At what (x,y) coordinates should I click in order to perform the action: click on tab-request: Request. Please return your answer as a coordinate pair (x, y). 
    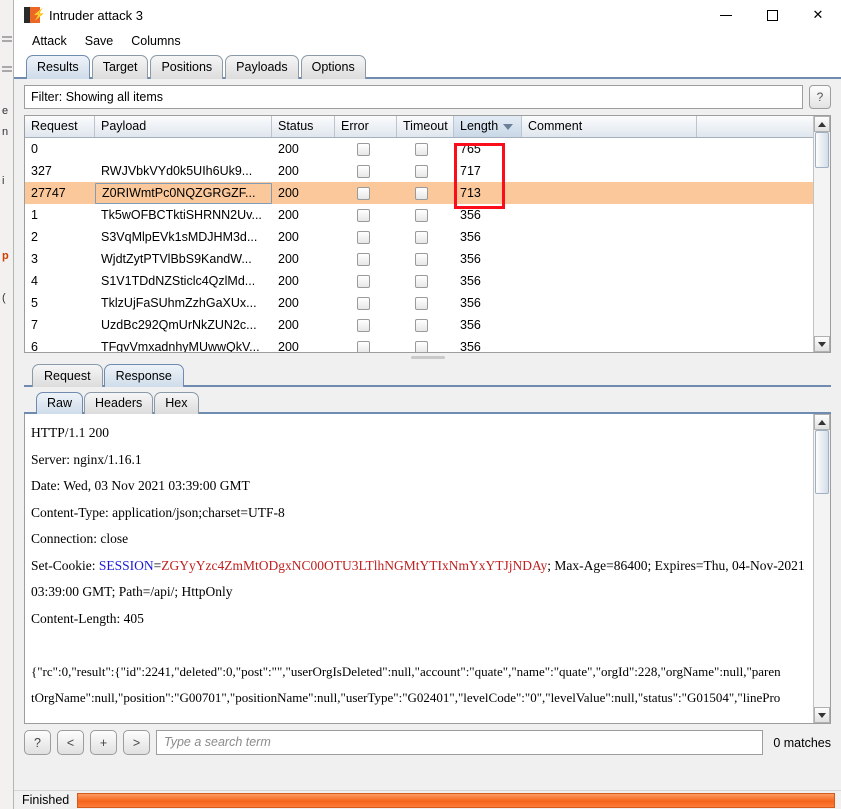
    Looking at the image, I should click on (67, 375).